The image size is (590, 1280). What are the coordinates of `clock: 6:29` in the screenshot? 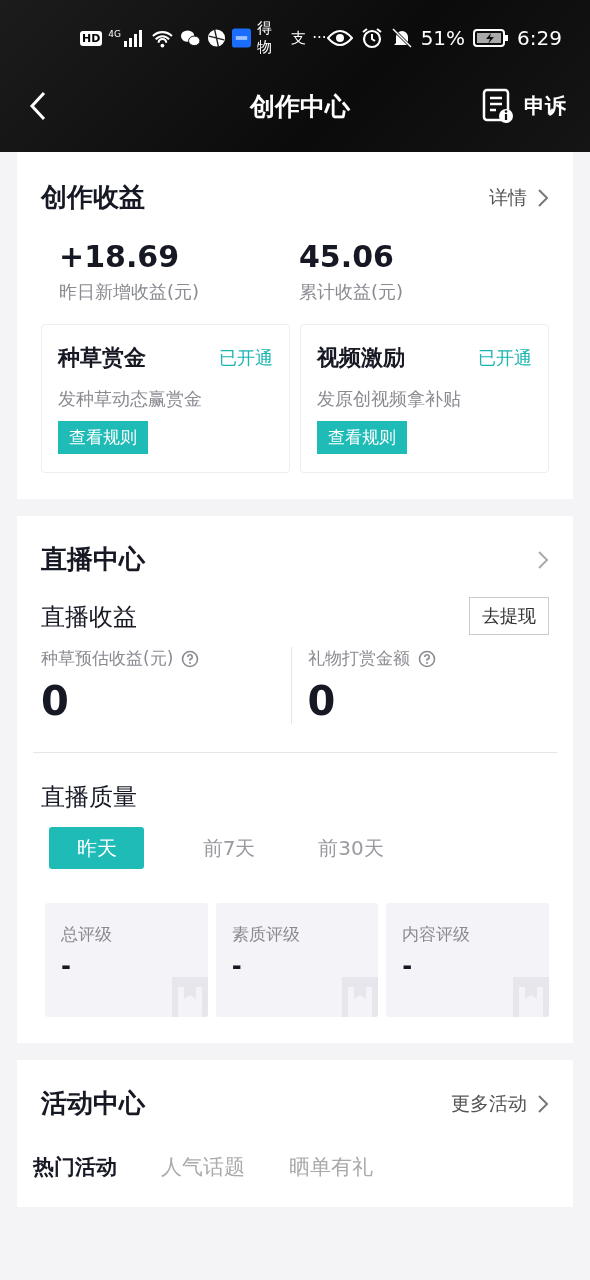 It's located at (539, 38).